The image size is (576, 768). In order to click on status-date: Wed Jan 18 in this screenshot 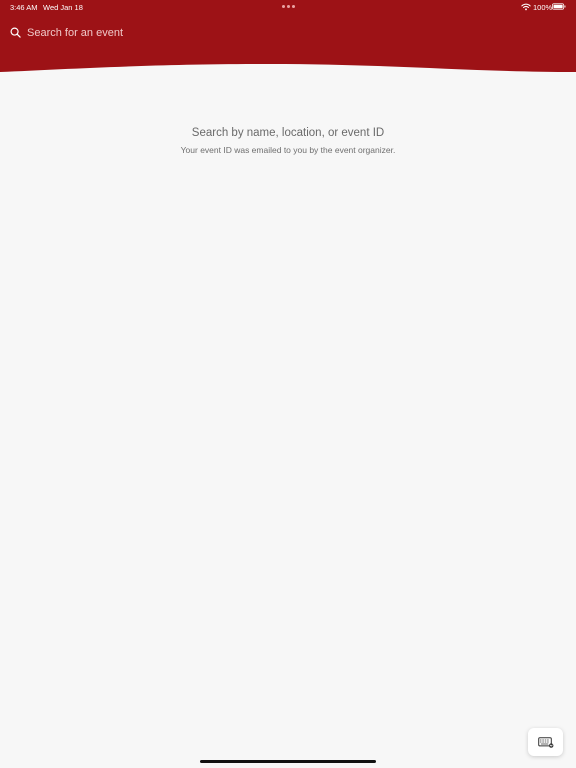, I will do `click(63, 7)`.